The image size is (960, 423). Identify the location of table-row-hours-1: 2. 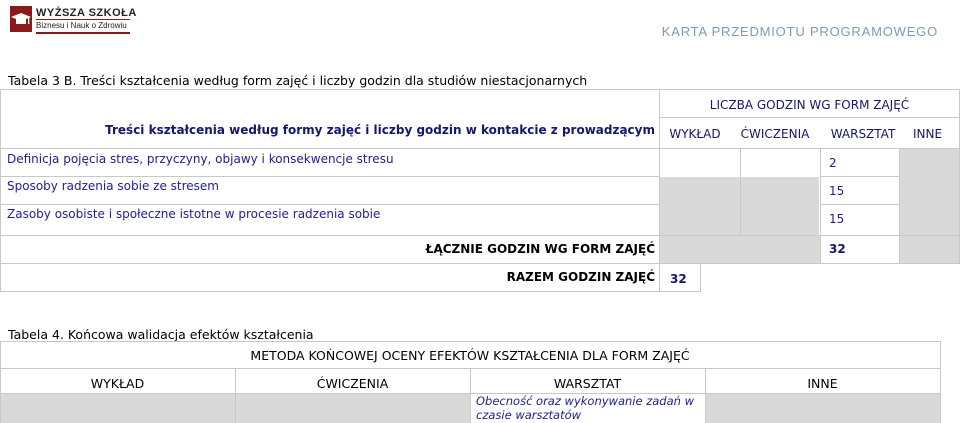
(833, 163).